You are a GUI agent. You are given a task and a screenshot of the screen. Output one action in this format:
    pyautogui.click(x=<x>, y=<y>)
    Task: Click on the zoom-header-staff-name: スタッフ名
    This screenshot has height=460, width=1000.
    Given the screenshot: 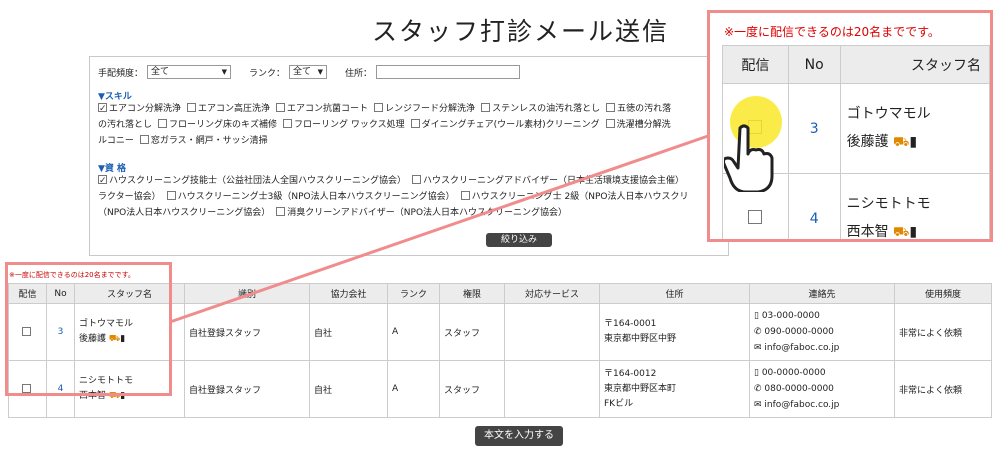 What is the action you would take?
    pyautogui.click(x=914, y=64)
    